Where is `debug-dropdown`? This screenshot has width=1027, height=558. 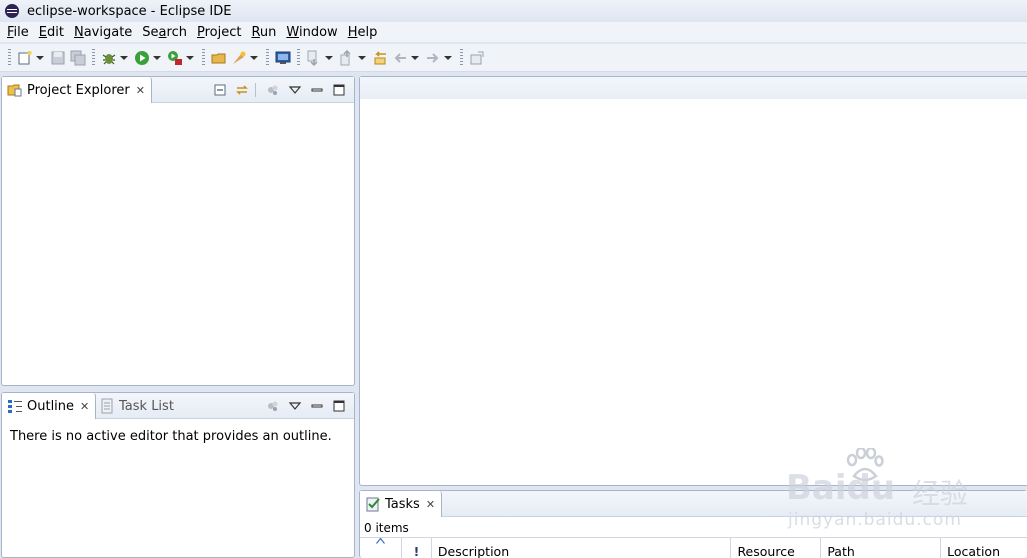
debug-dropdown is located at coordinates (123, 58).